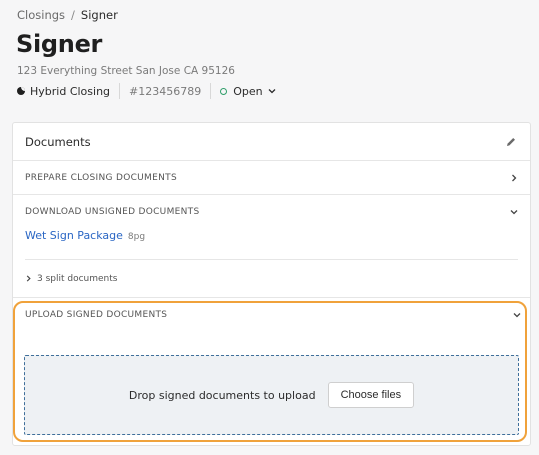 This screenshot has height=455, width=539. What do you see at coordinates (271, 279) in the screenshot?
I see `split-documents-toggle: 3 split documents` at bounding box center [271, 279].